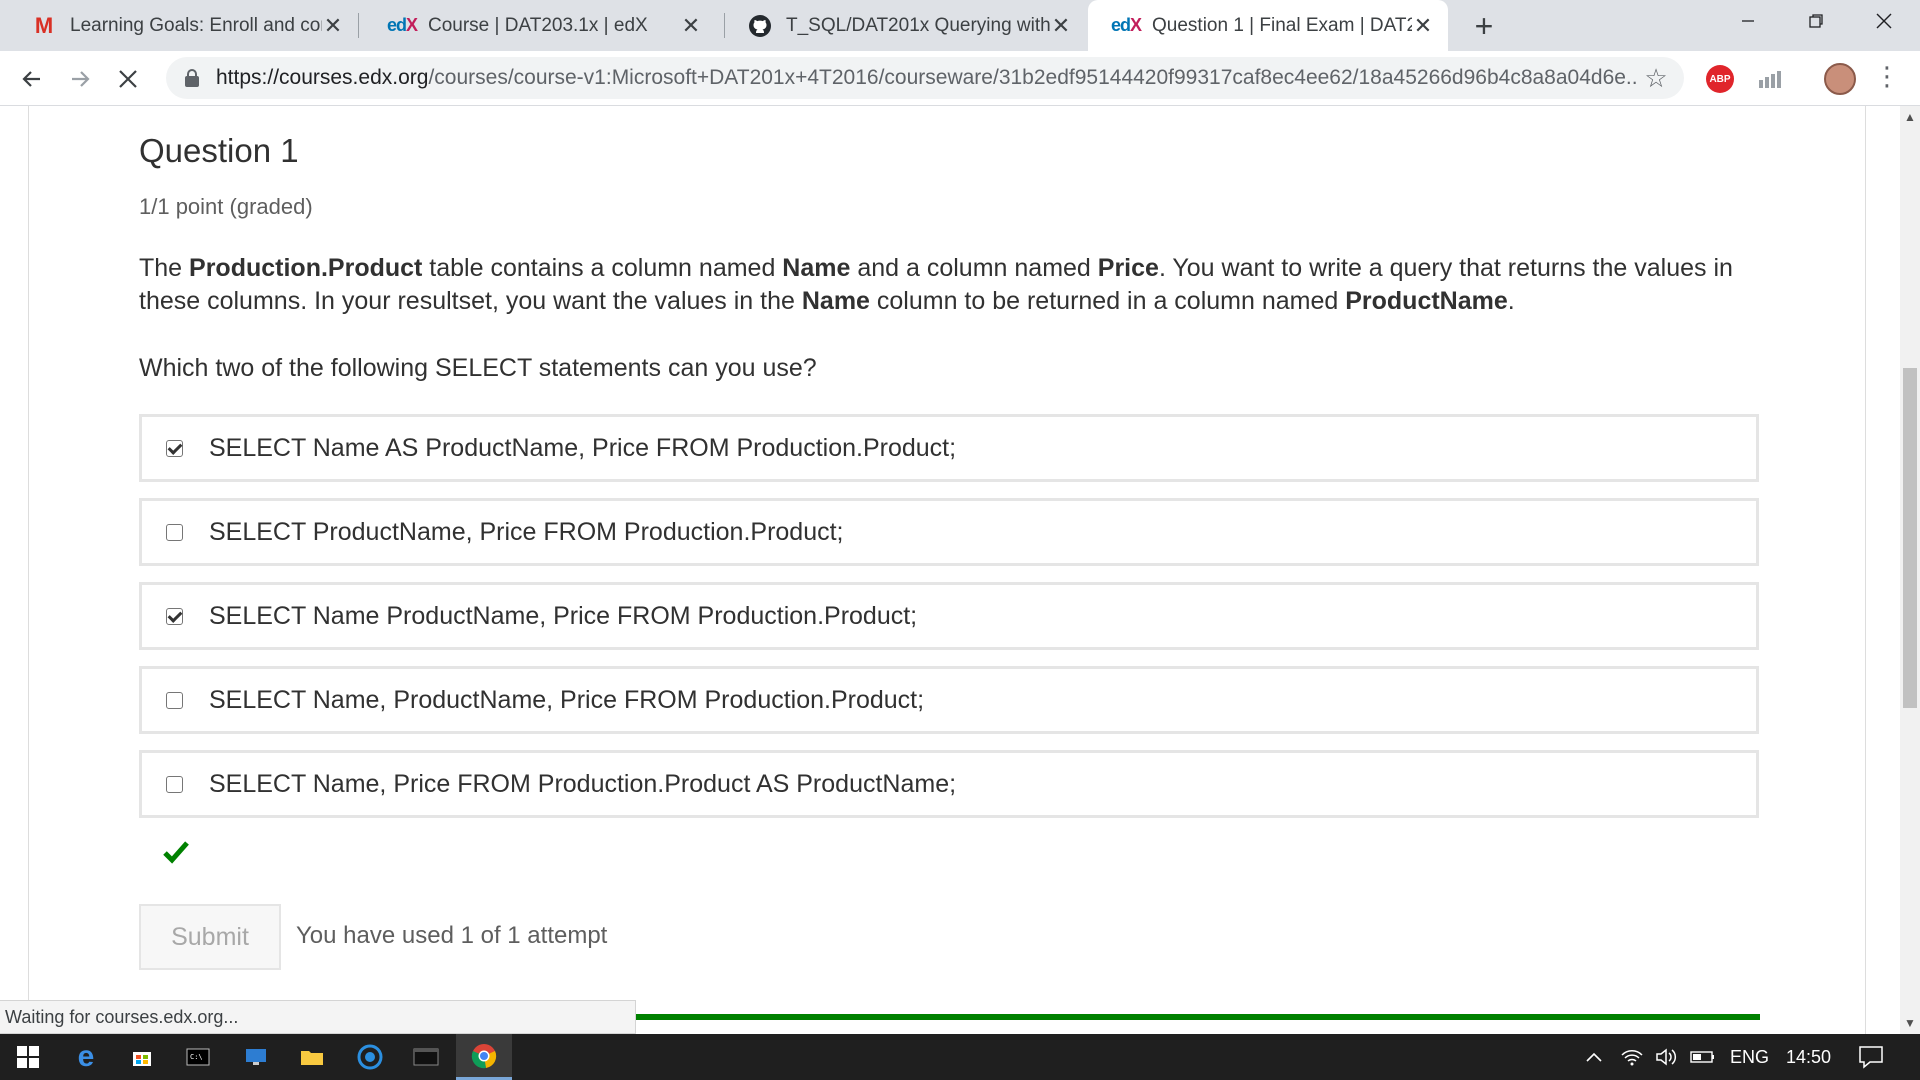 The width and height of the screenshot is (1920, 1080). Describe the element at coordinates (164, 268) in the screenshot. I see `prompt-text: The` at that location.